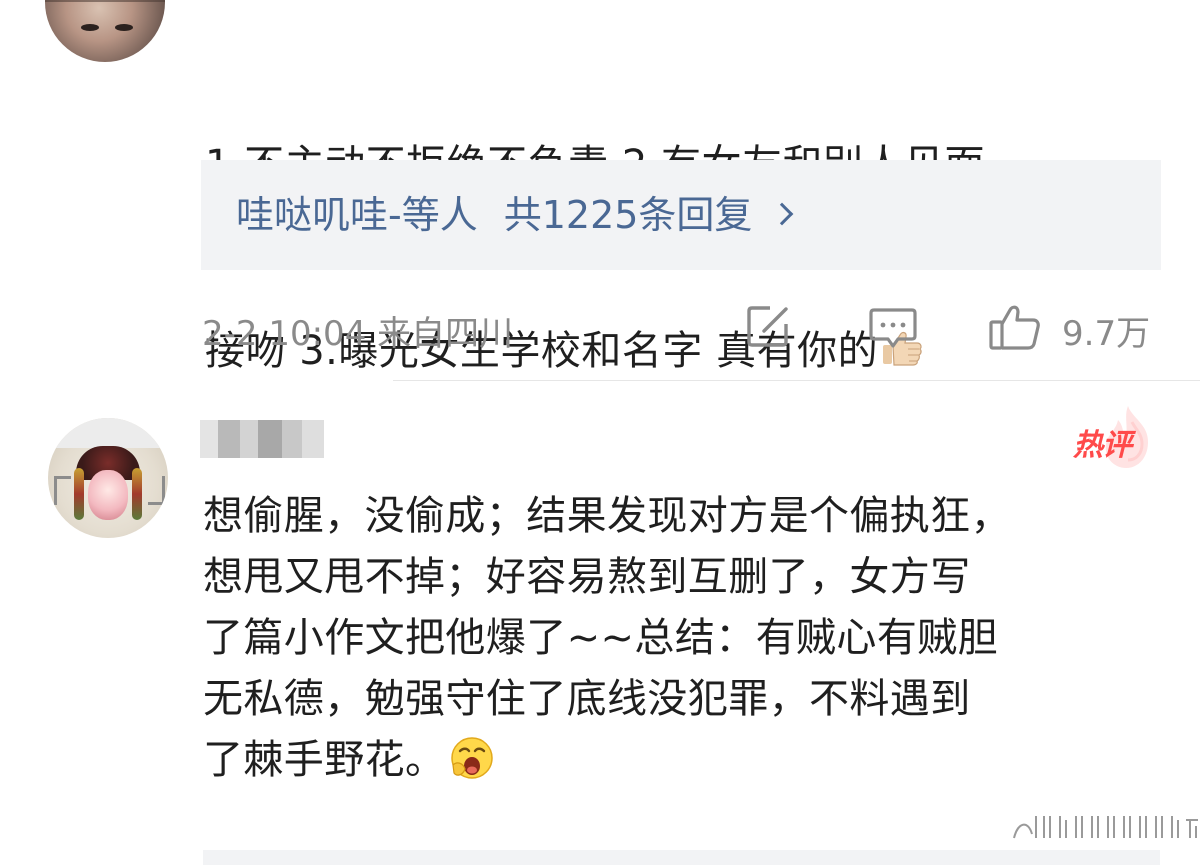 This screenshot has height=865, width=1200. I want to click on reply-users-label: 哇哒叽哇-等人, so click(357, 215).